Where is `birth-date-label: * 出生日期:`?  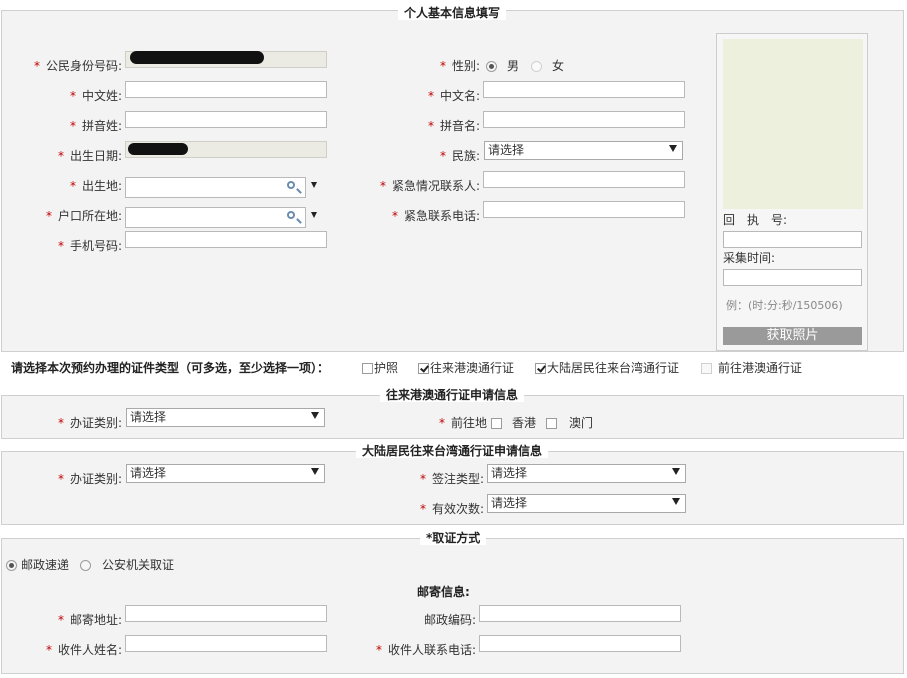
birth-date-label: * 出生日期: is located at coordinates (89, 156).